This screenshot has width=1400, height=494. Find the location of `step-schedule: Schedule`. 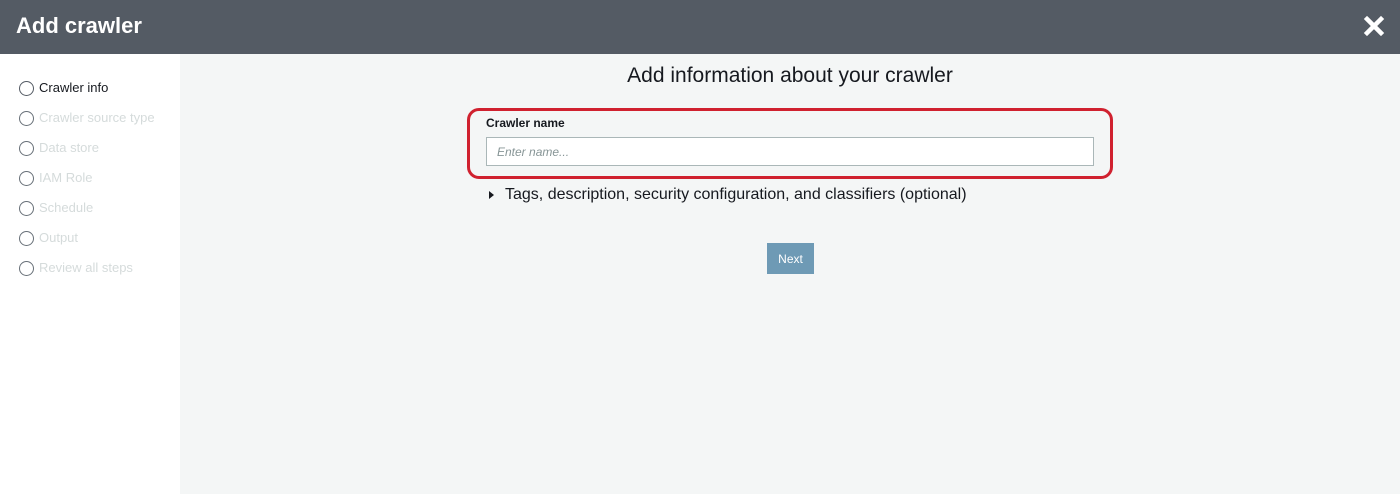

step-schedule: Schedule is located at coordinates (56, 208).